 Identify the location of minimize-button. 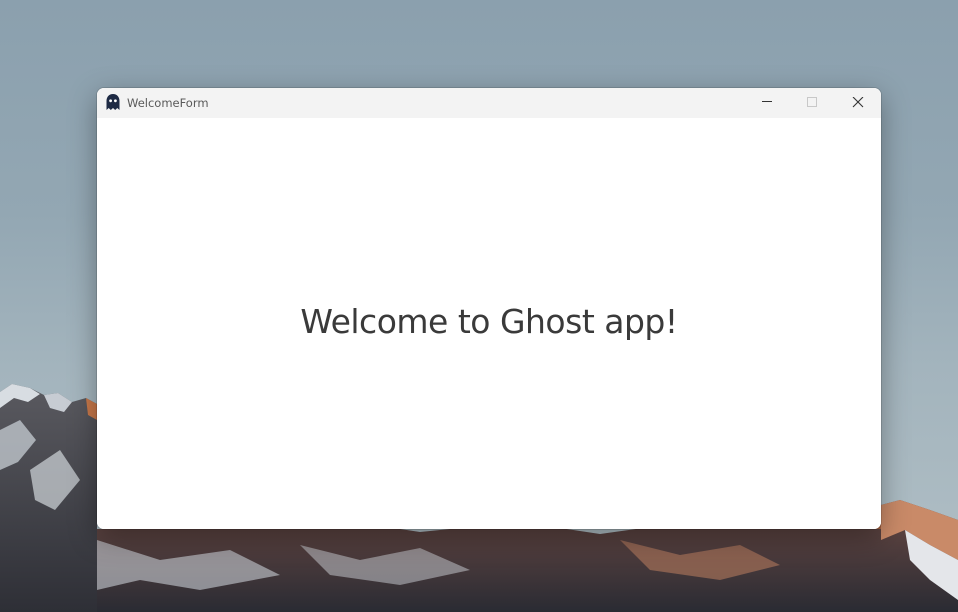
(767, 103).